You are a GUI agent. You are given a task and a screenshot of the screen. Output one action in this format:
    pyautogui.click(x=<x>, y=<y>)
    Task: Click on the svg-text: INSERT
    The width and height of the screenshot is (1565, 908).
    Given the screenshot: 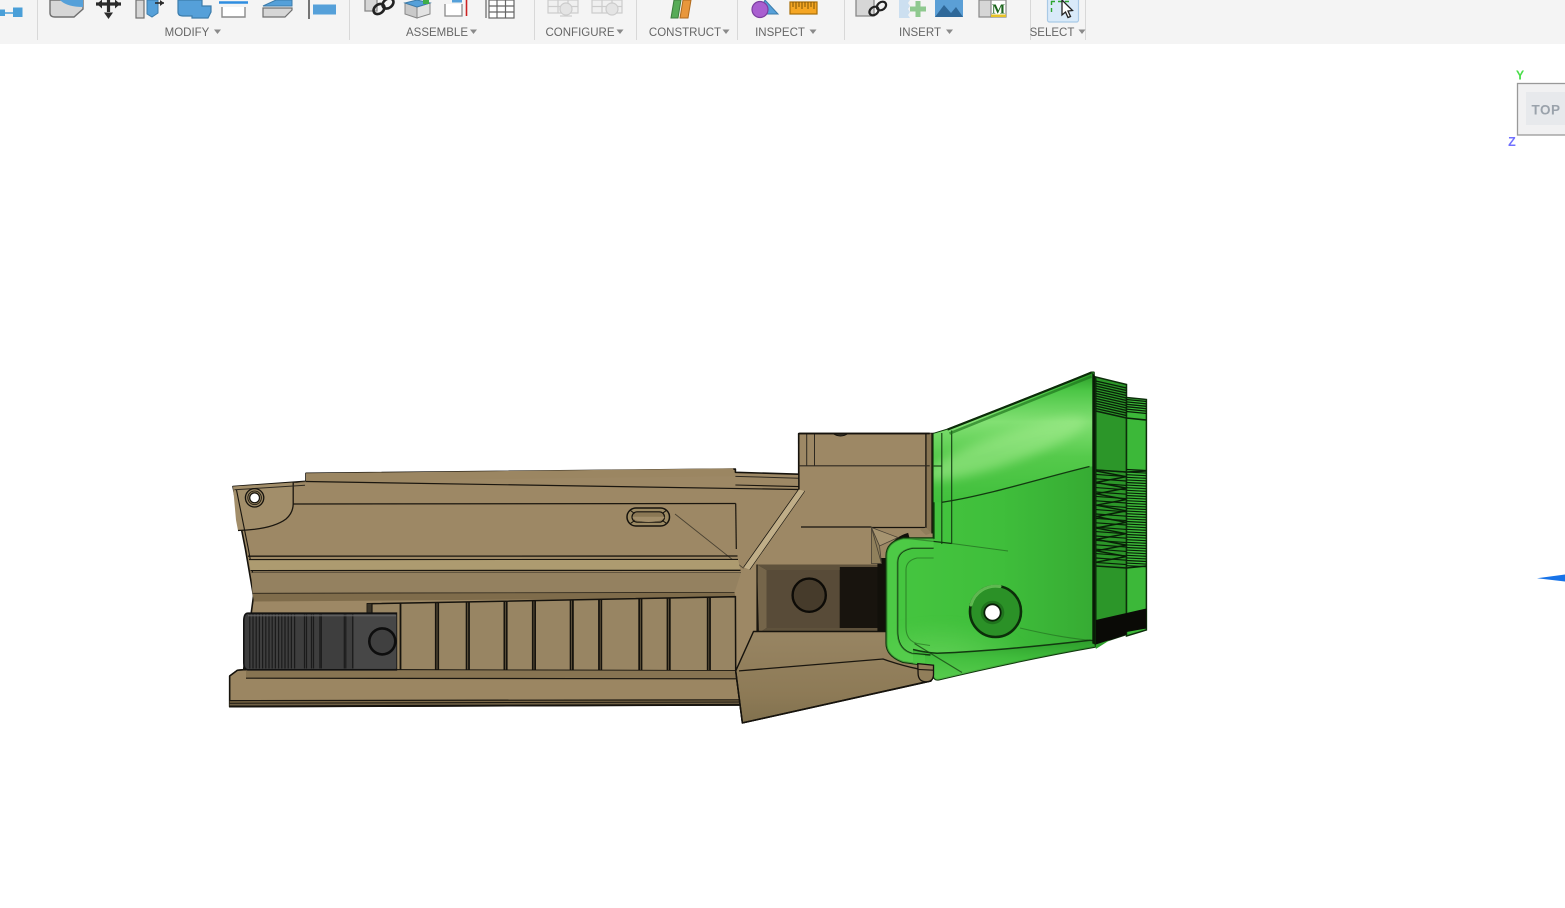 What is the action you would take?
    pyautogui.click(x=920, y=33)
    